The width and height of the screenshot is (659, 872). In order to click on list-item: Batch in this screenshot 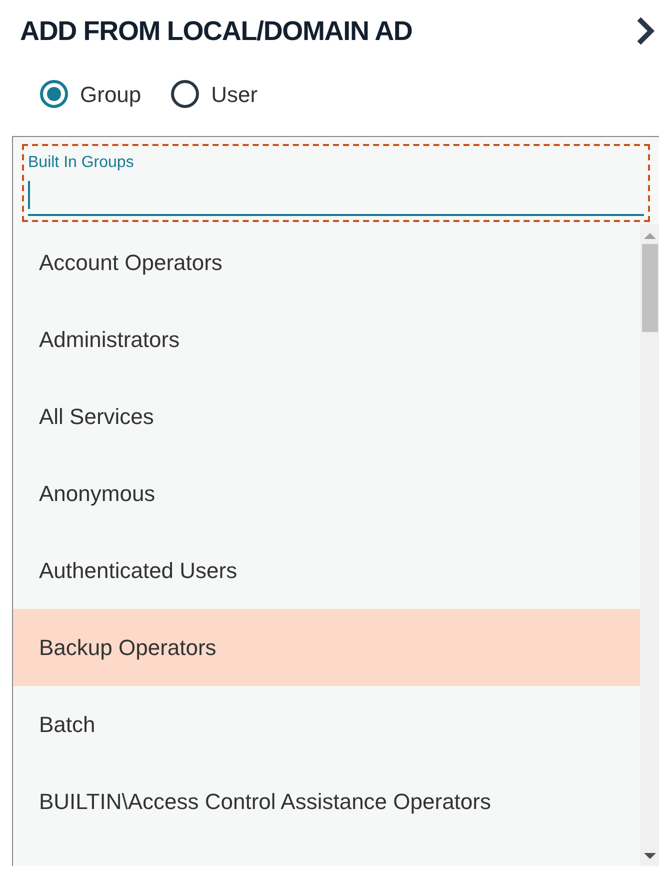, I will do `click(326, 724)`.